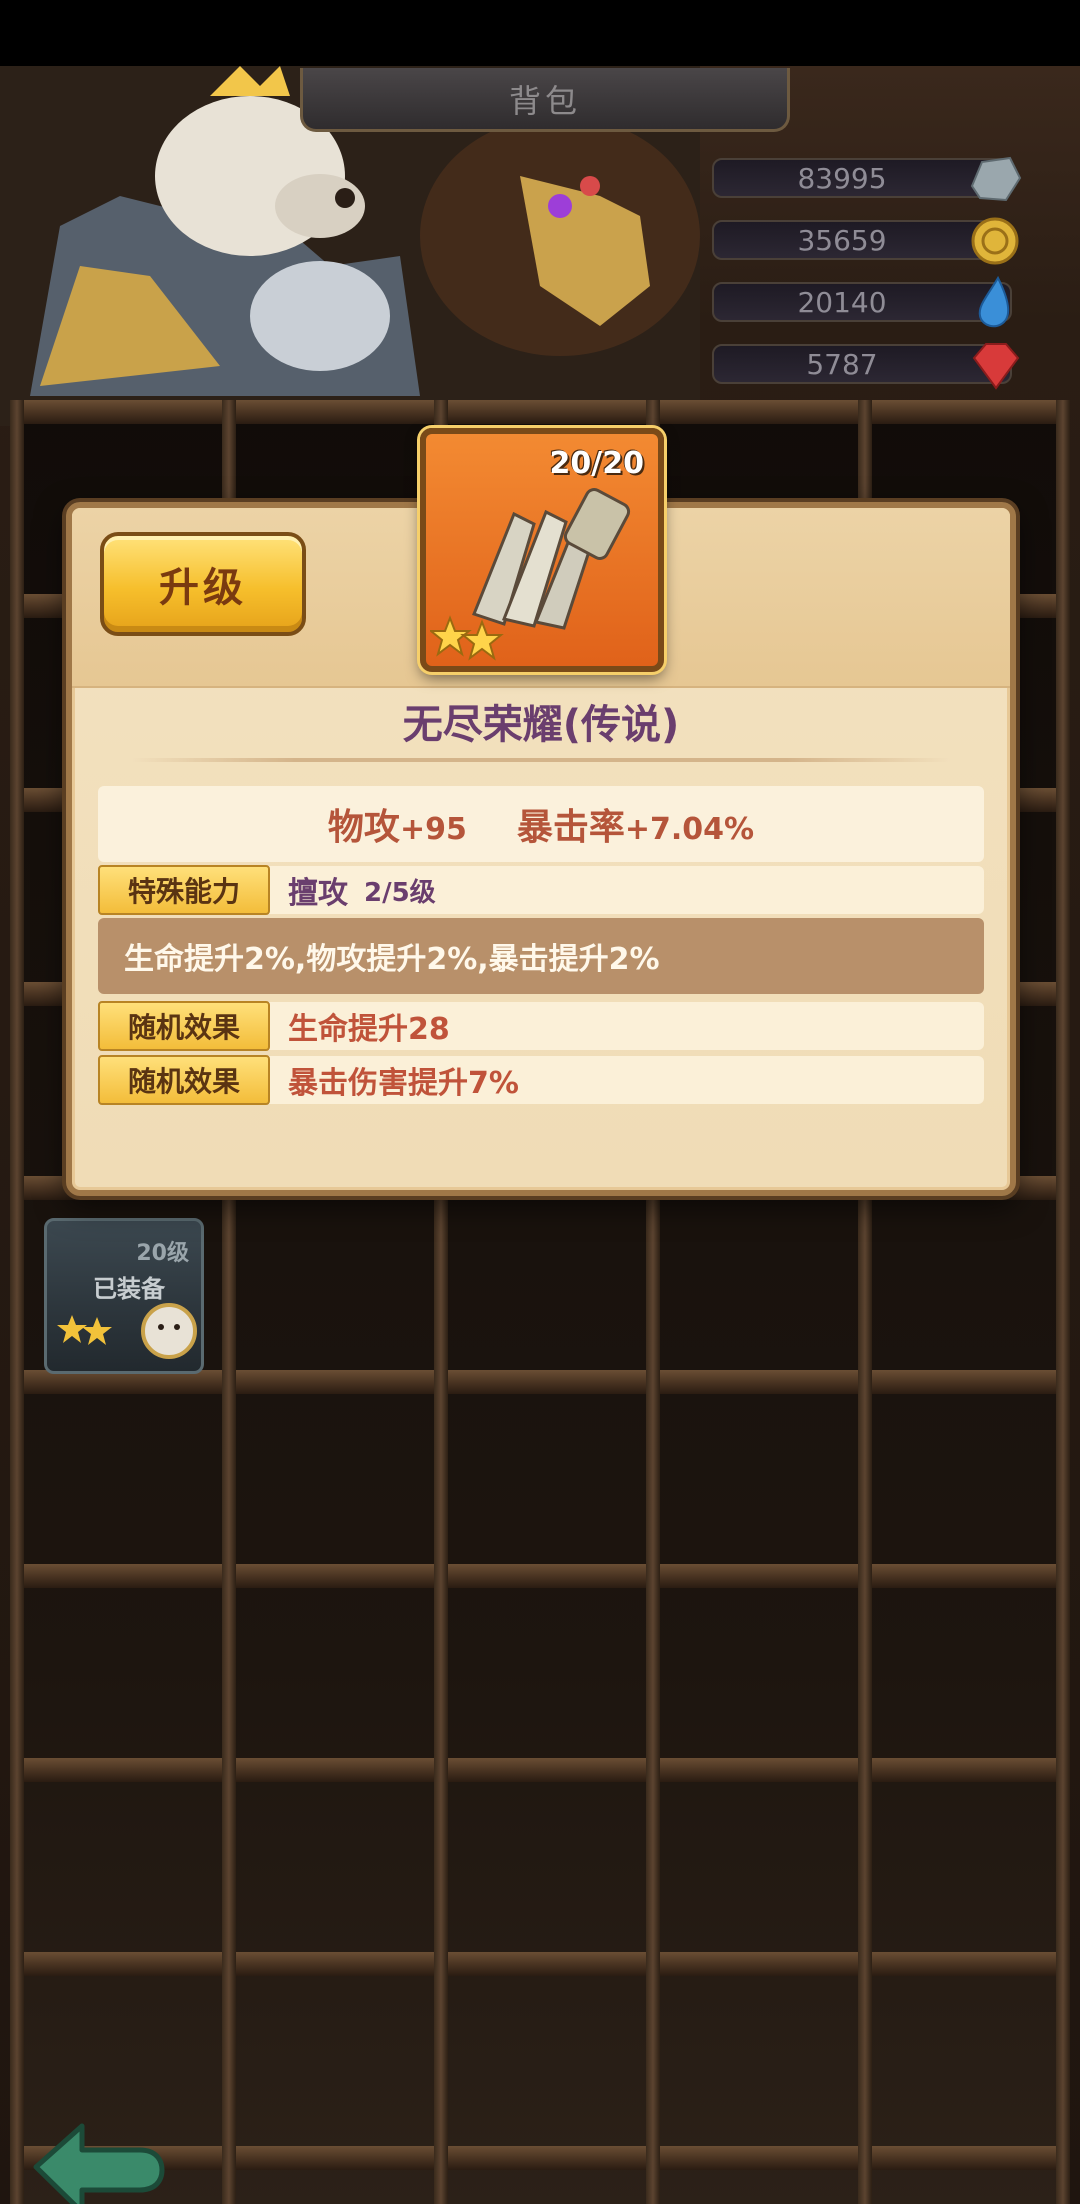 The image size is (1080, 2204). I want to click on currency-gold-value: 35659, so click(842, 240).